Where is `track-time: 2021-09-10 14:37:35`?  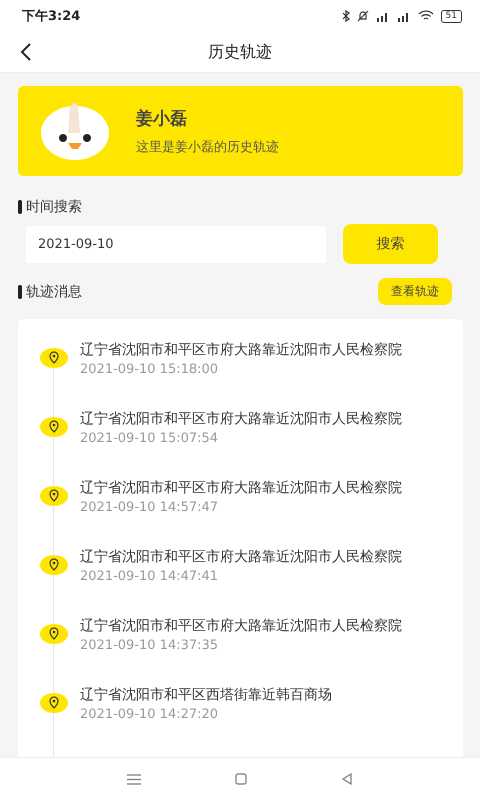 track-time: 2021-09-10 14:37:35 is located at coordinates (150, 645).